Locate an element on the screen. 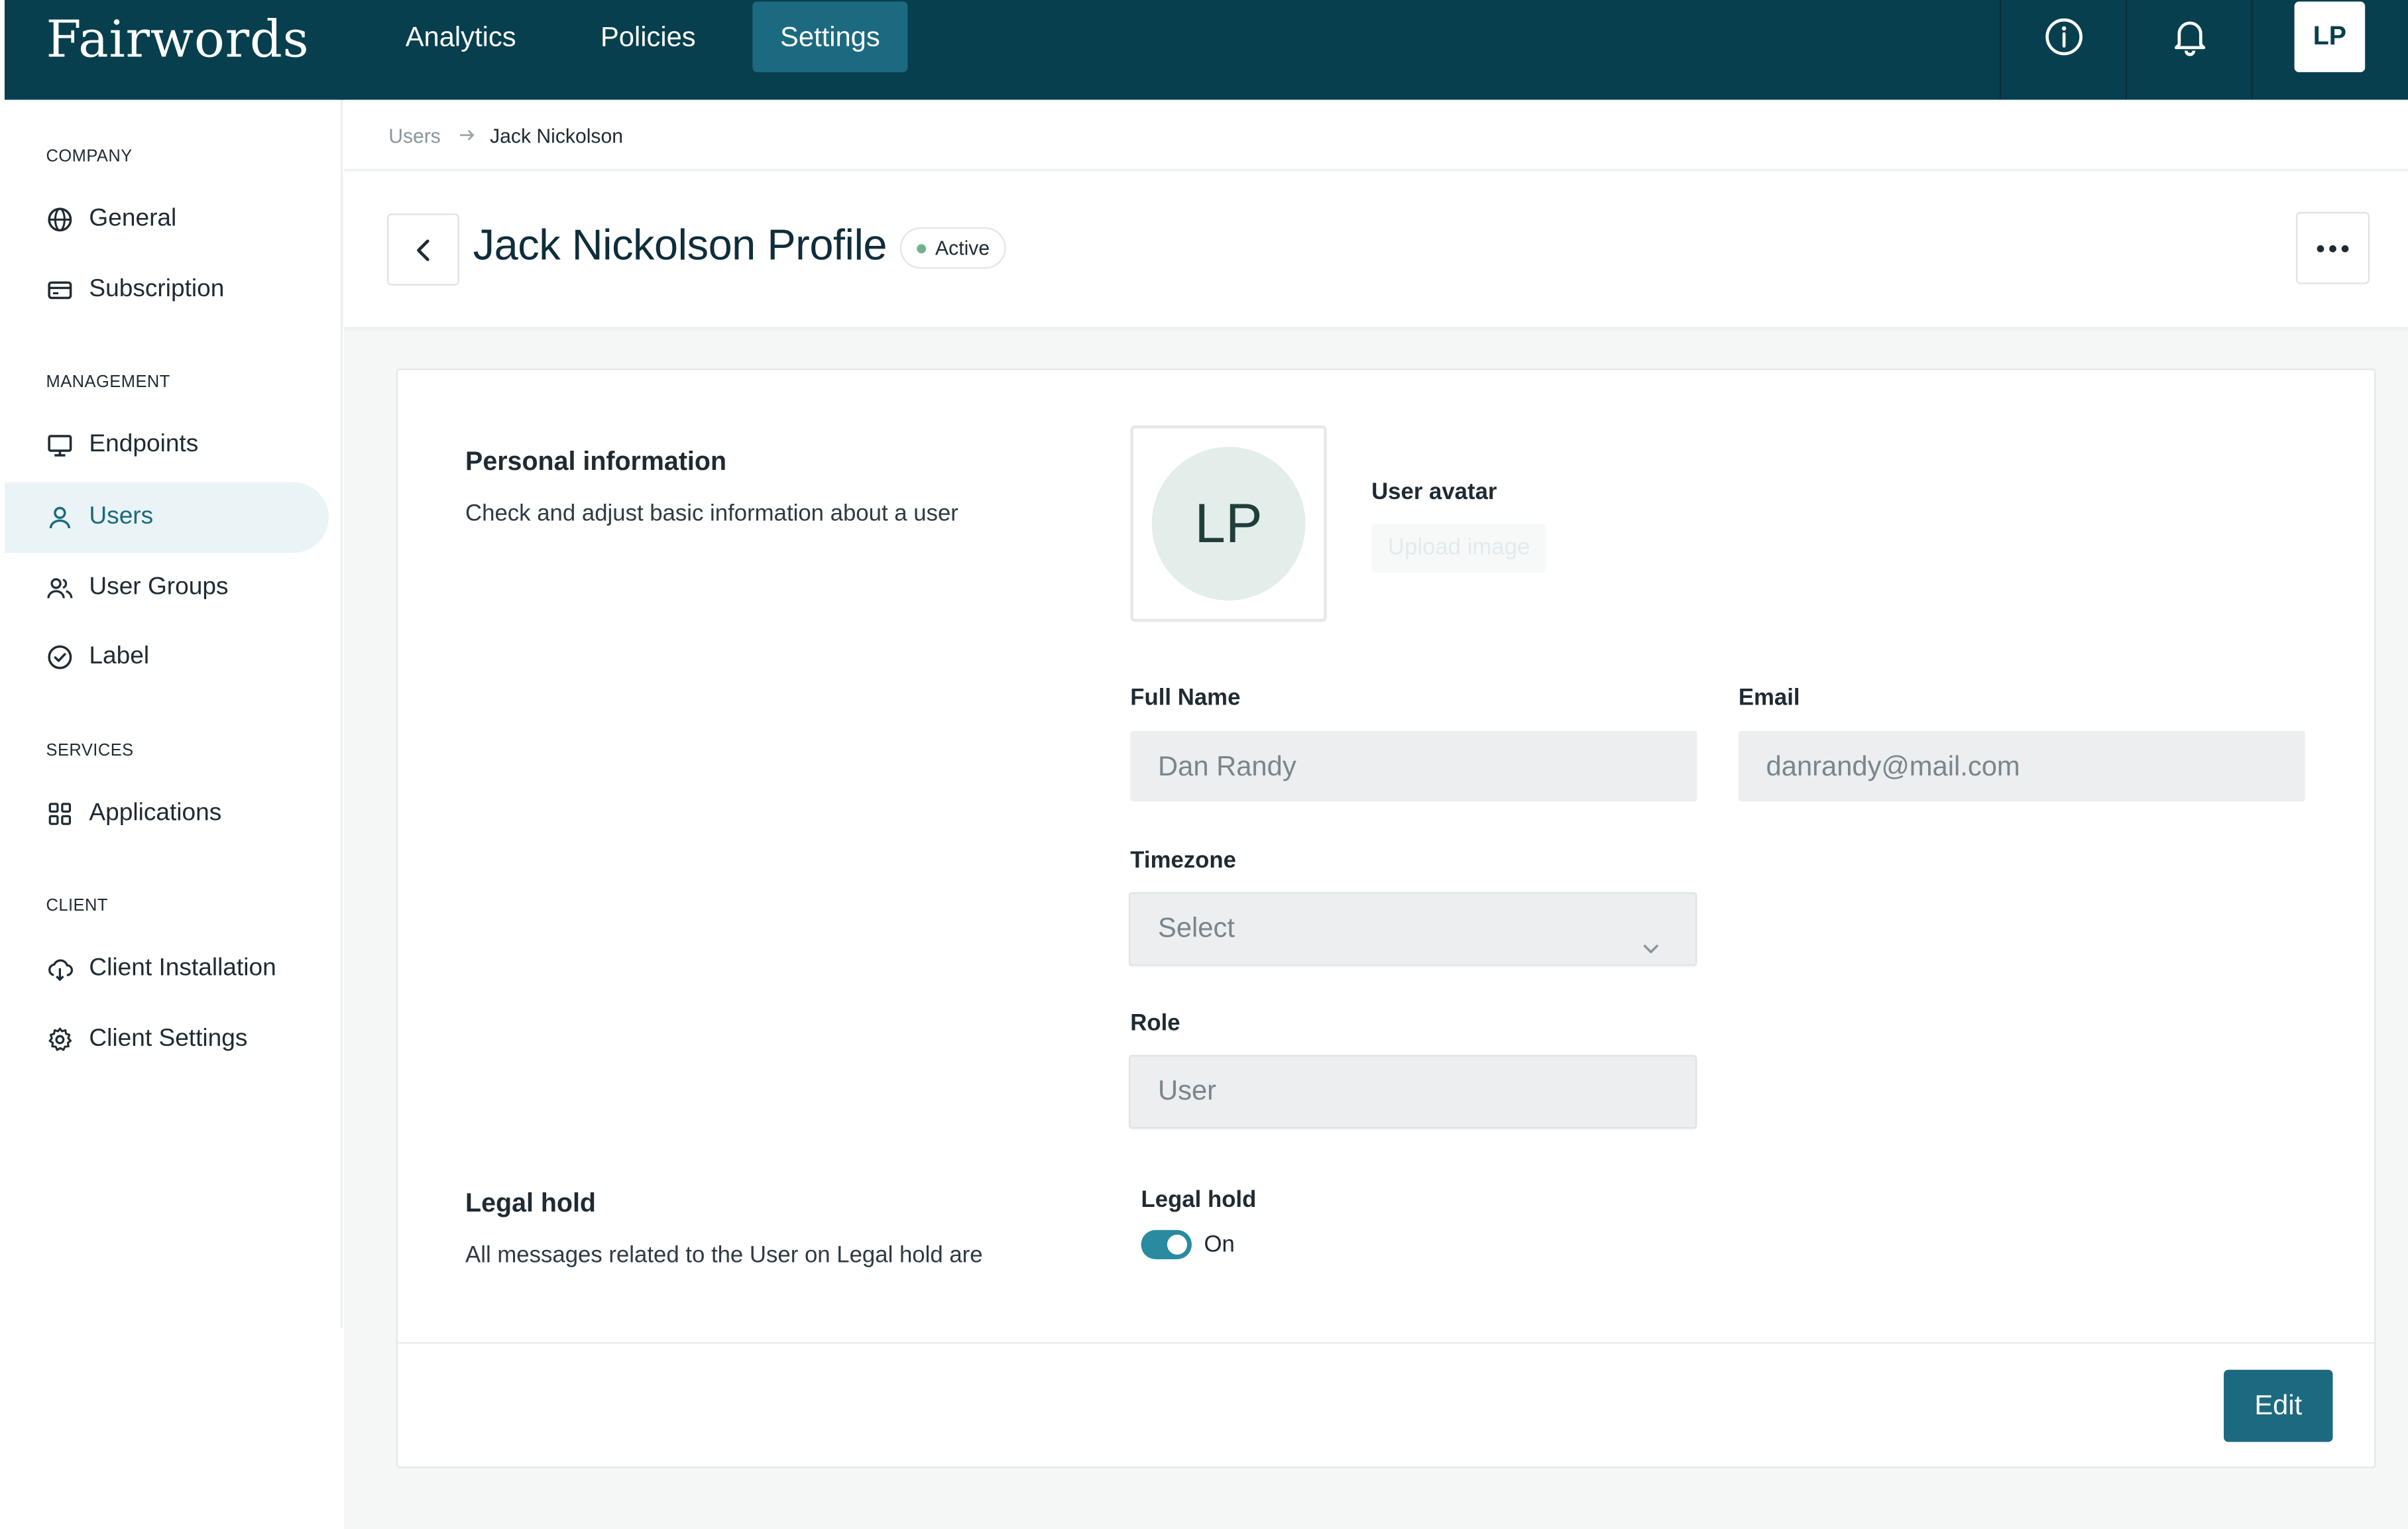  sidebar-item-label: Applications is located at coordinates (155, 813).